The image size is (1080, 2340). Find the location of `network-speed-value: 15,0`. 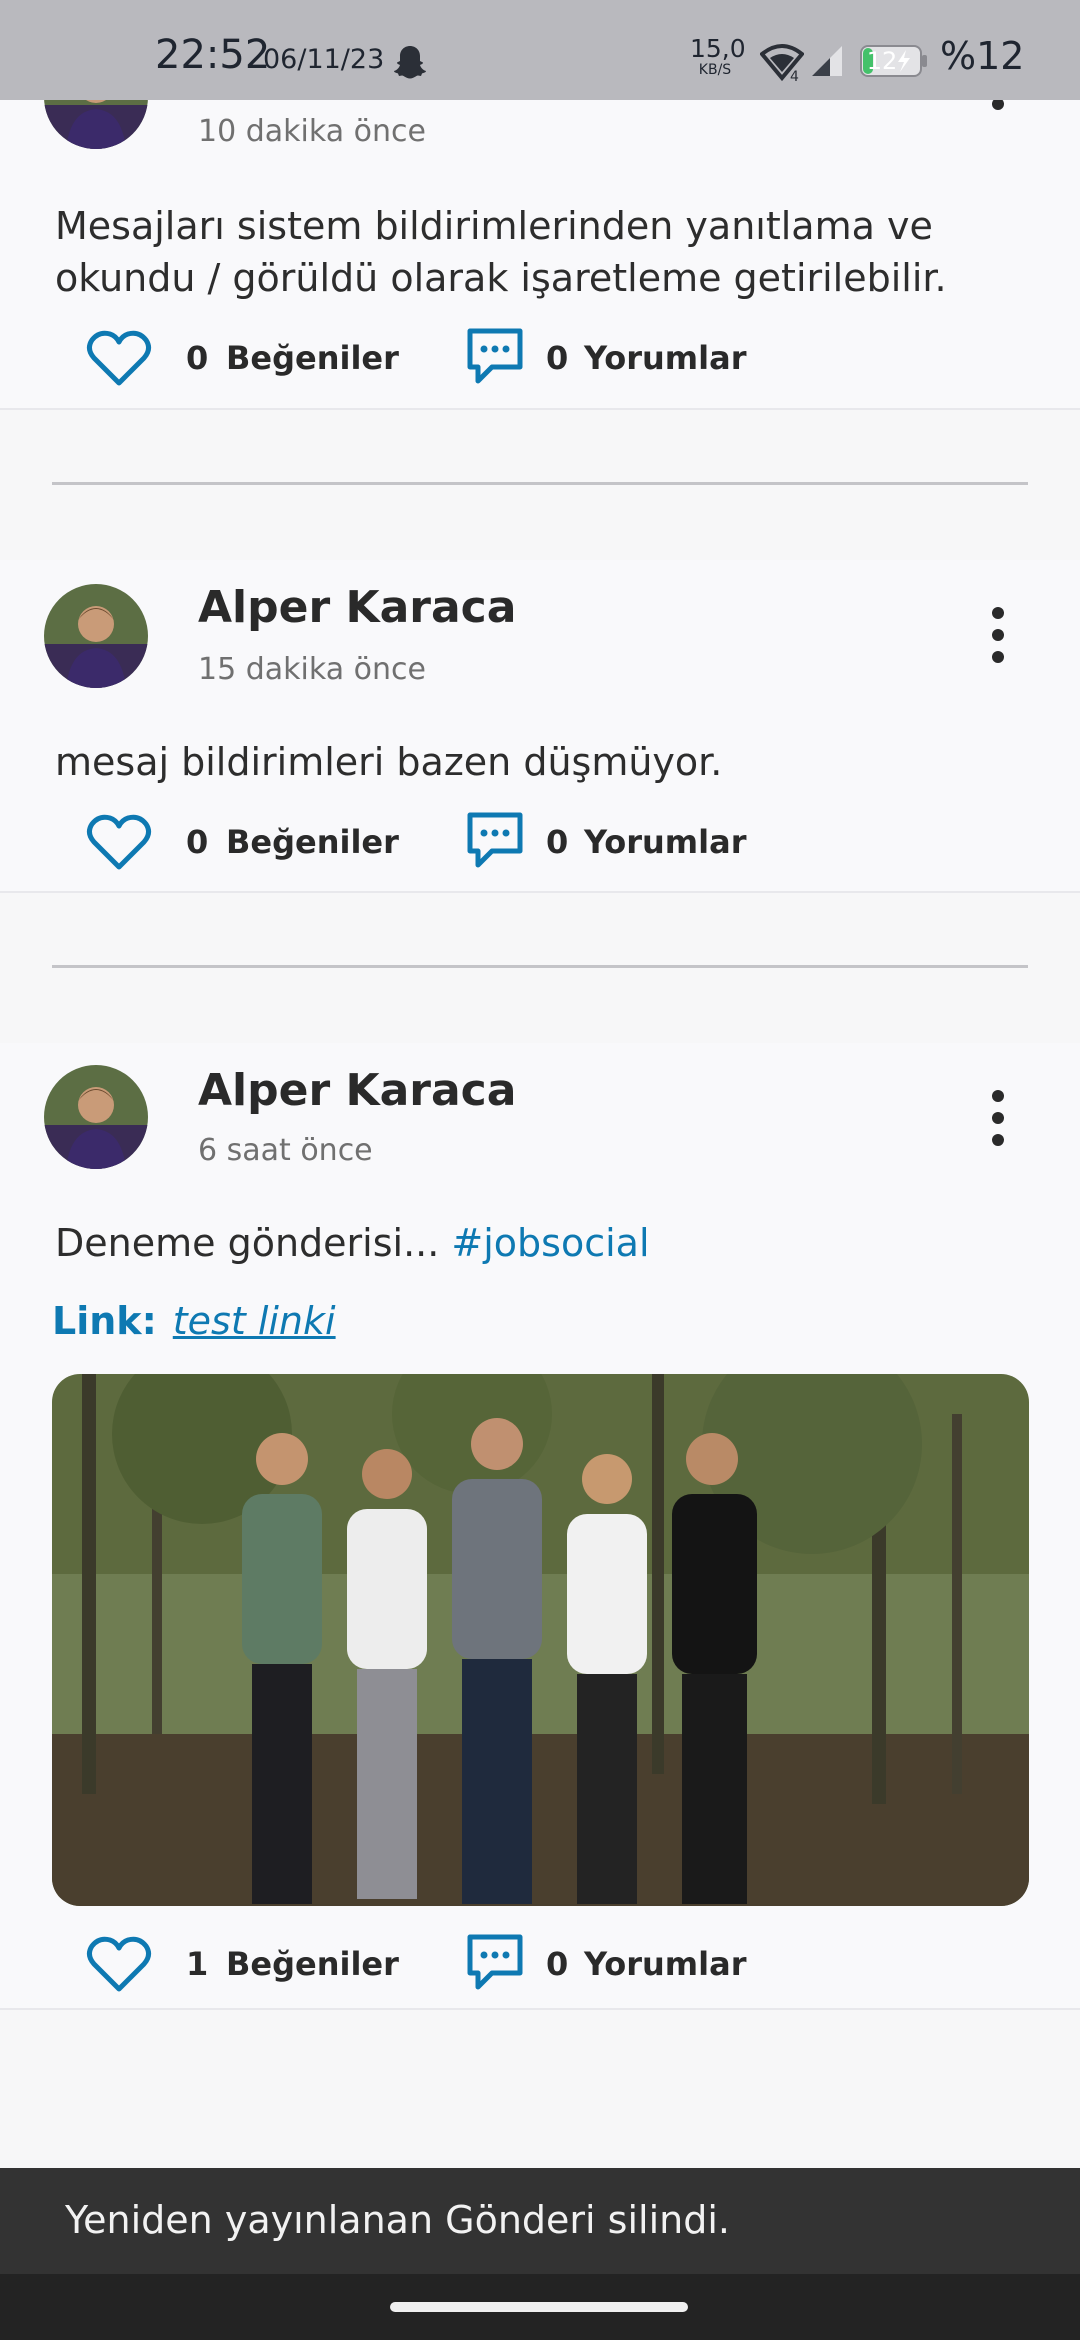

network-speed-value: 15,0 is located at coordinates (718, 48).